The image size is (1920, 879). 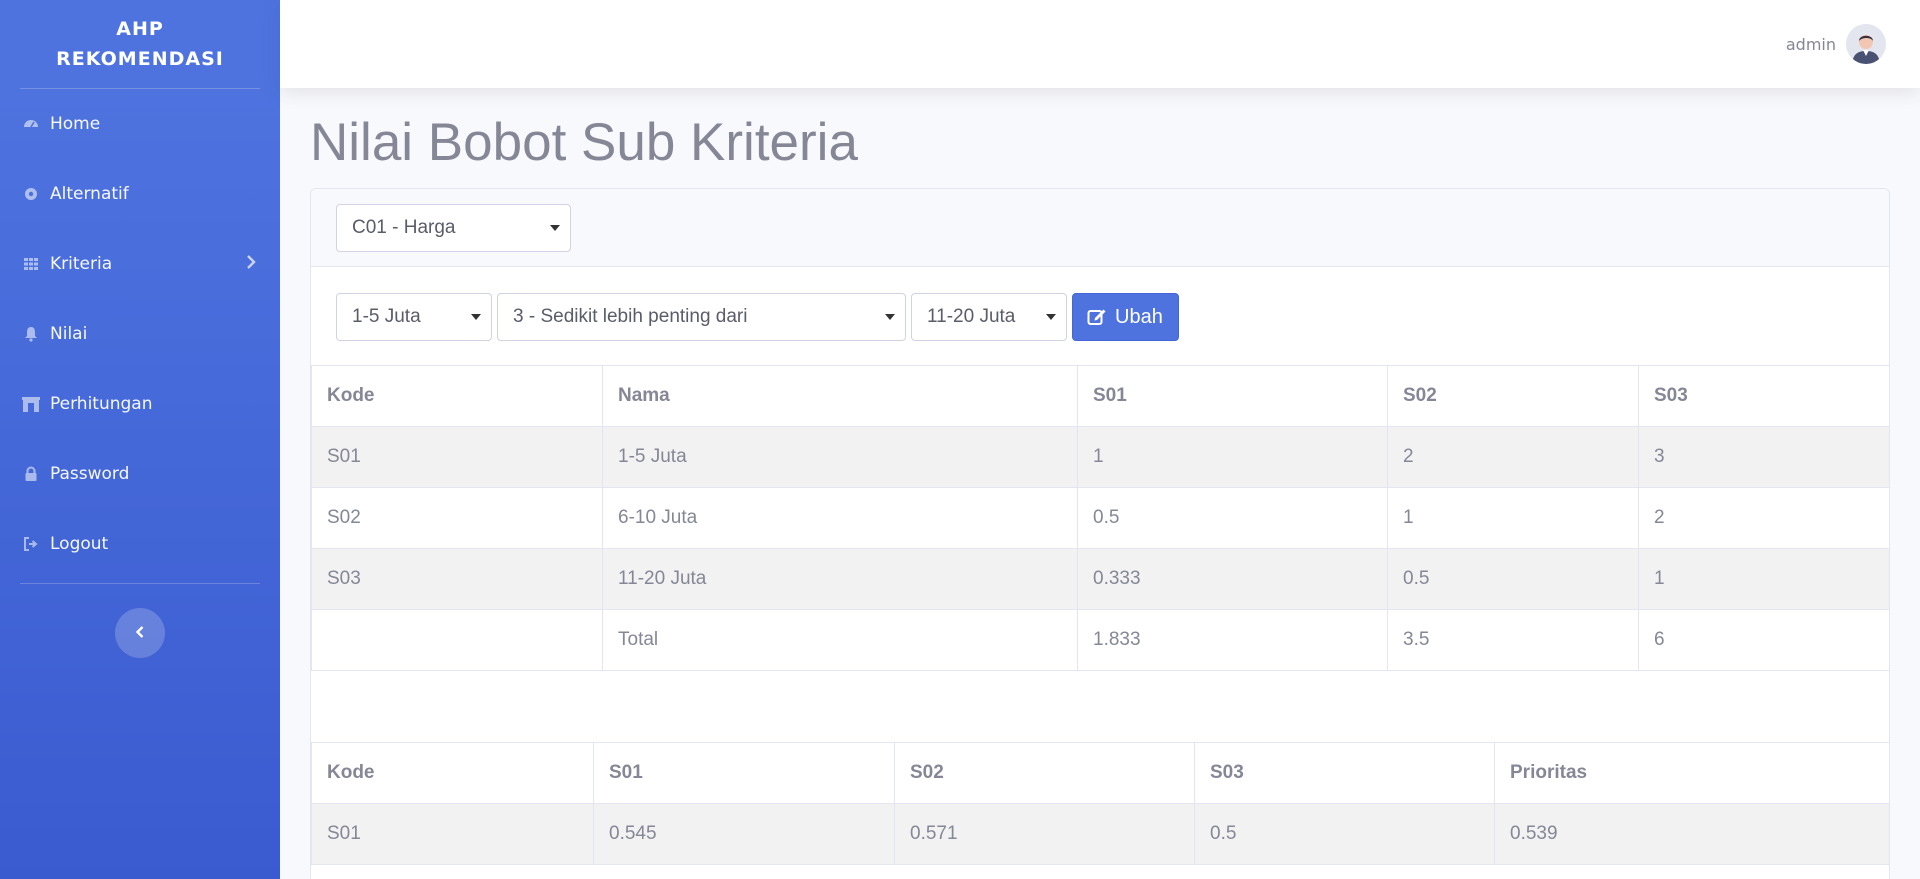 I want to click on table-cell: S02, so click(x=457, y=518).